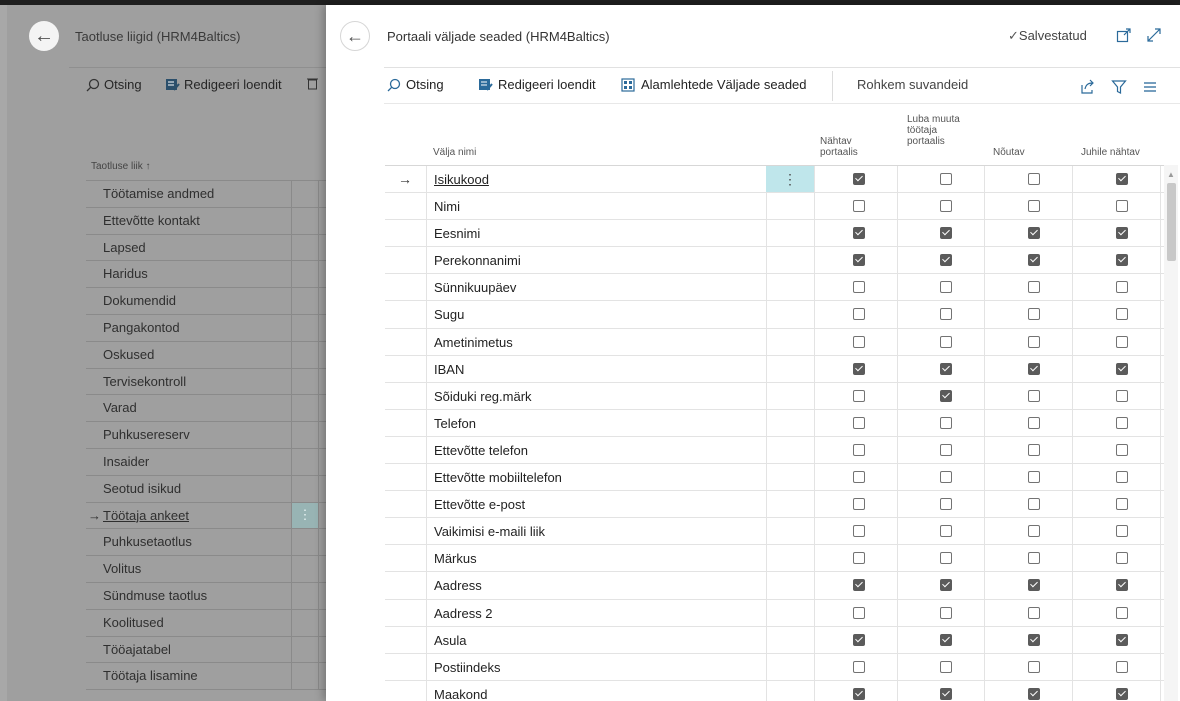  Describe the element at coordinates (774, 234) in the screenshot. I see `table-row: Eesnimi` at that location.